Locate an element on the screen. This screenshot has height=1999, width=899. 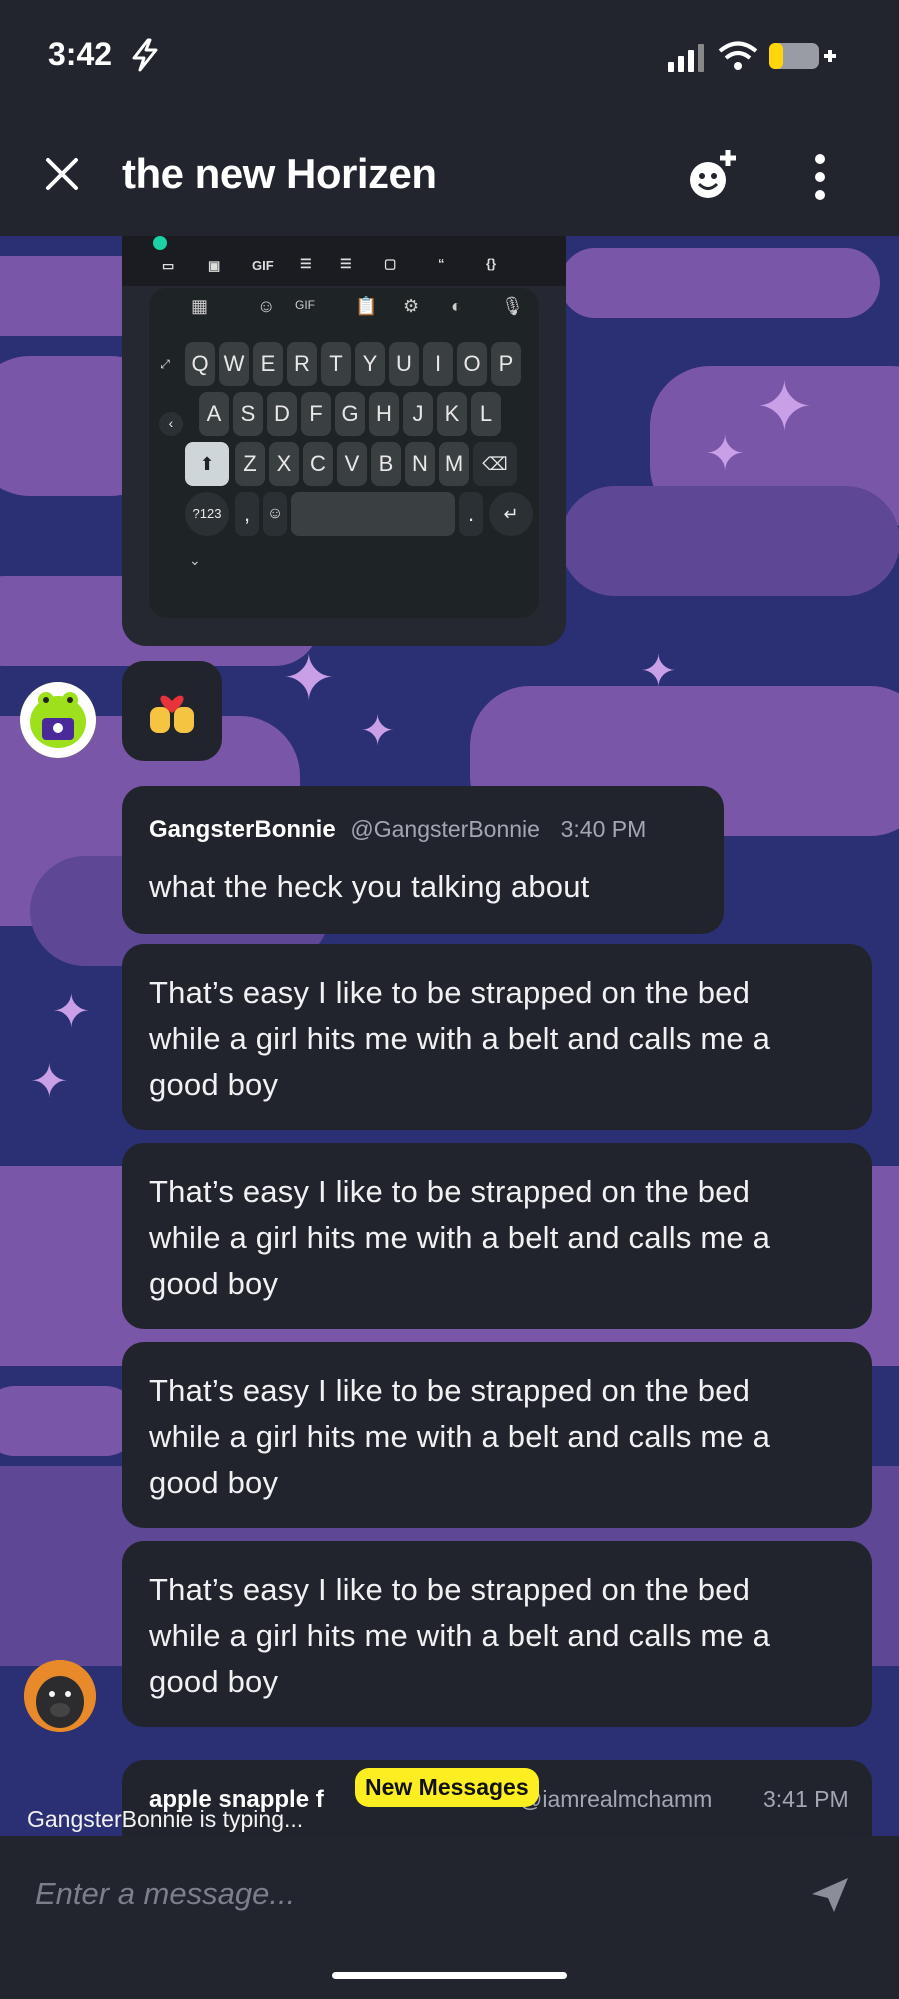
battery-icon is located at coordinates (802, 56).